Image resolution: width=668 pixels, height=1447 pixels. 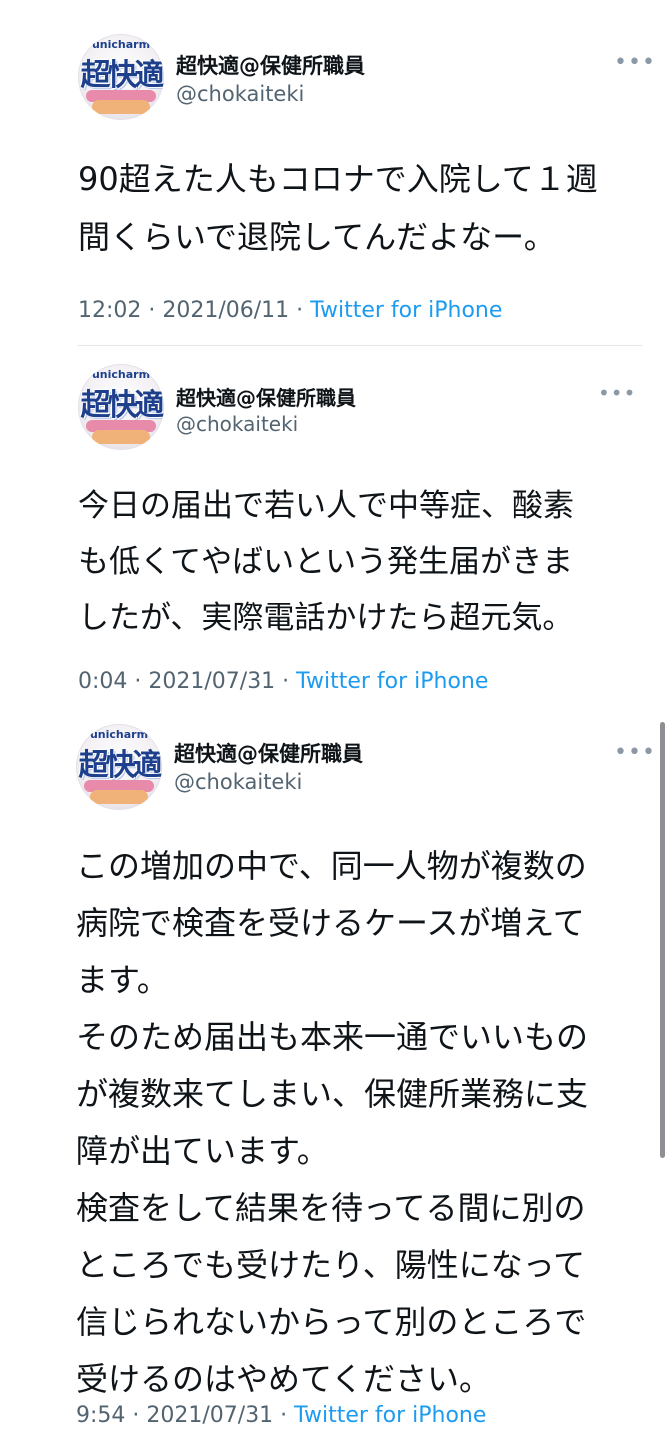 I want to click on tweet-timestamp: 12:02 · 2021/06/11 ·, so click(x=194, y=310).